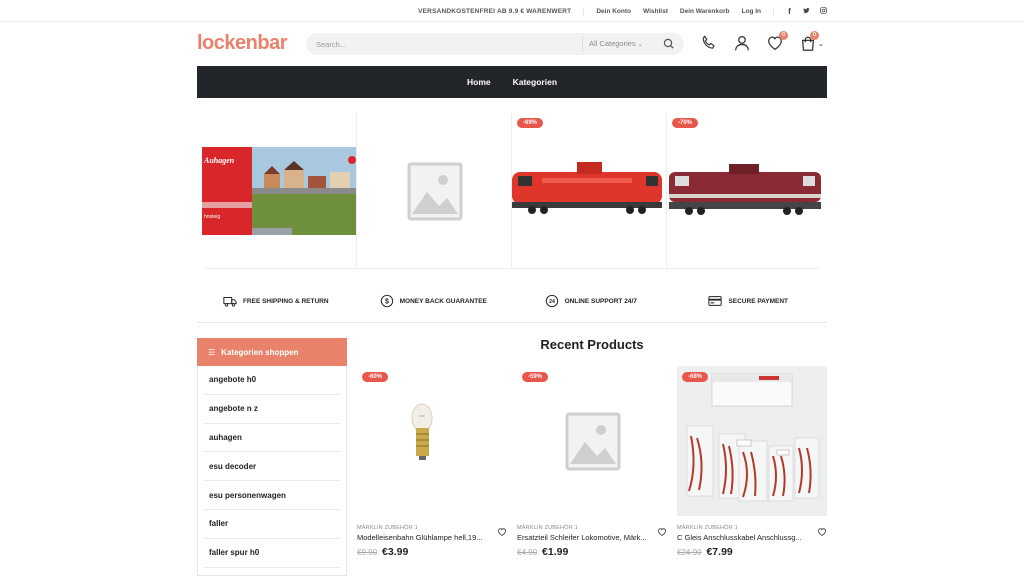 The width and height of the screenshot is (1024, 576). What do you see at coordinates (814, 35) in the screenshot?
I see `cart-count-badge: 0` at bounding box center [814, 35].